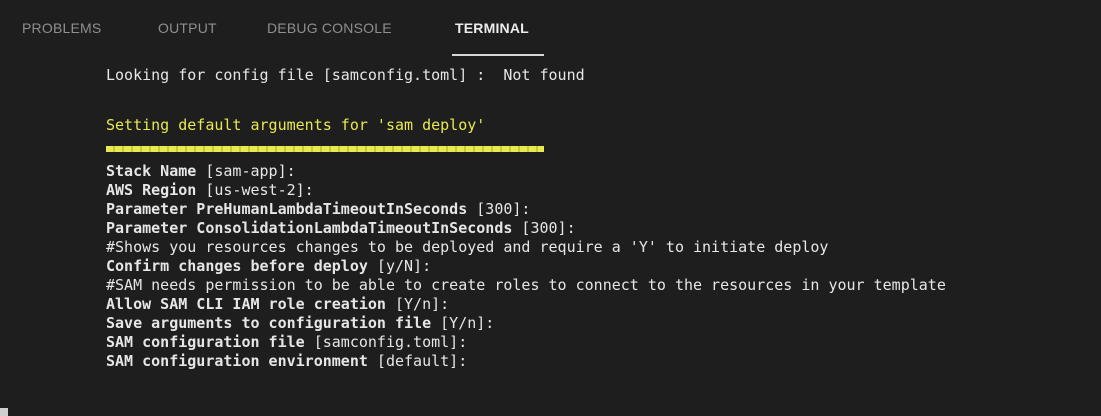 The height and width of the screenshot is (416, 1101). What do you see at coordinates (287, 209) in the screenshot?
I see `prompt-label: Parameter PreHumanLambdaTimeoutInSeconds` at bounding box center [287, 209].